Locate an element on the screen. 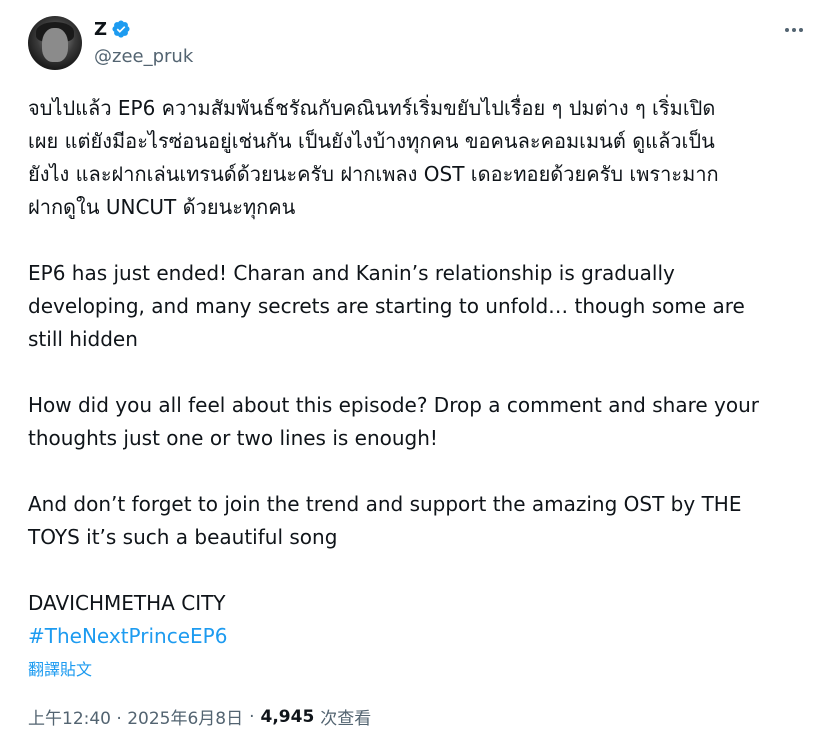  avatar-face is located at coordinates (55, 45).